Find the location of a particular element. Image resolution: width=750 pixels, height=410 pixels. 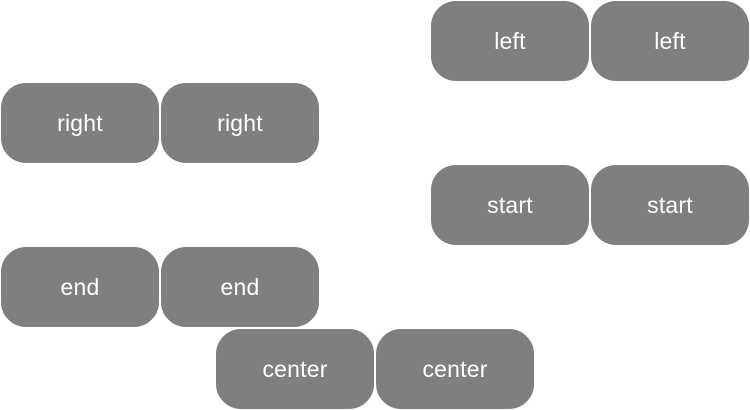

end-button-1: end is located at coordinates (80, 287).